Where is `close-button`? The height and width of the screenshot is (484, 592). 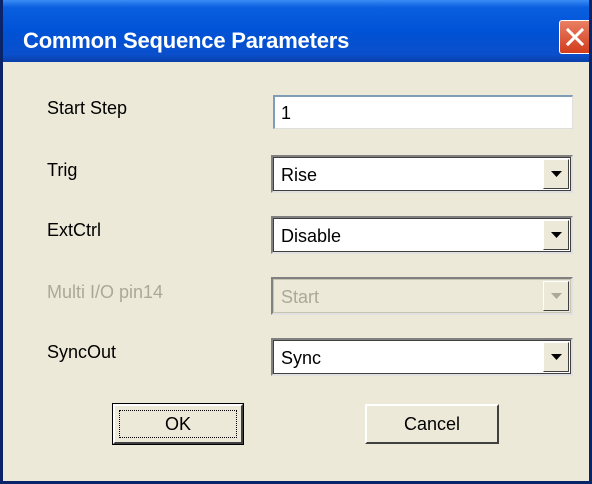
close-button is located at coordinates (574, 37).